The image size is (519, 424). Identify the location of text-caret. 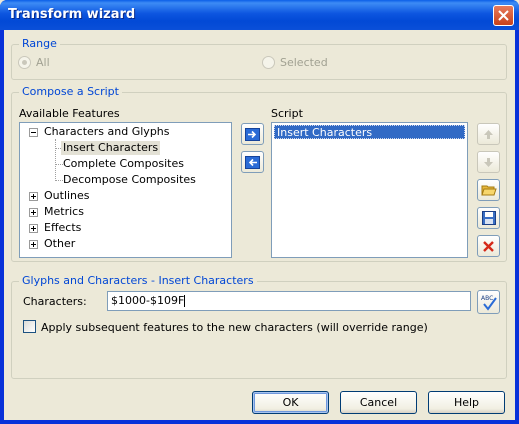
(185, 301).